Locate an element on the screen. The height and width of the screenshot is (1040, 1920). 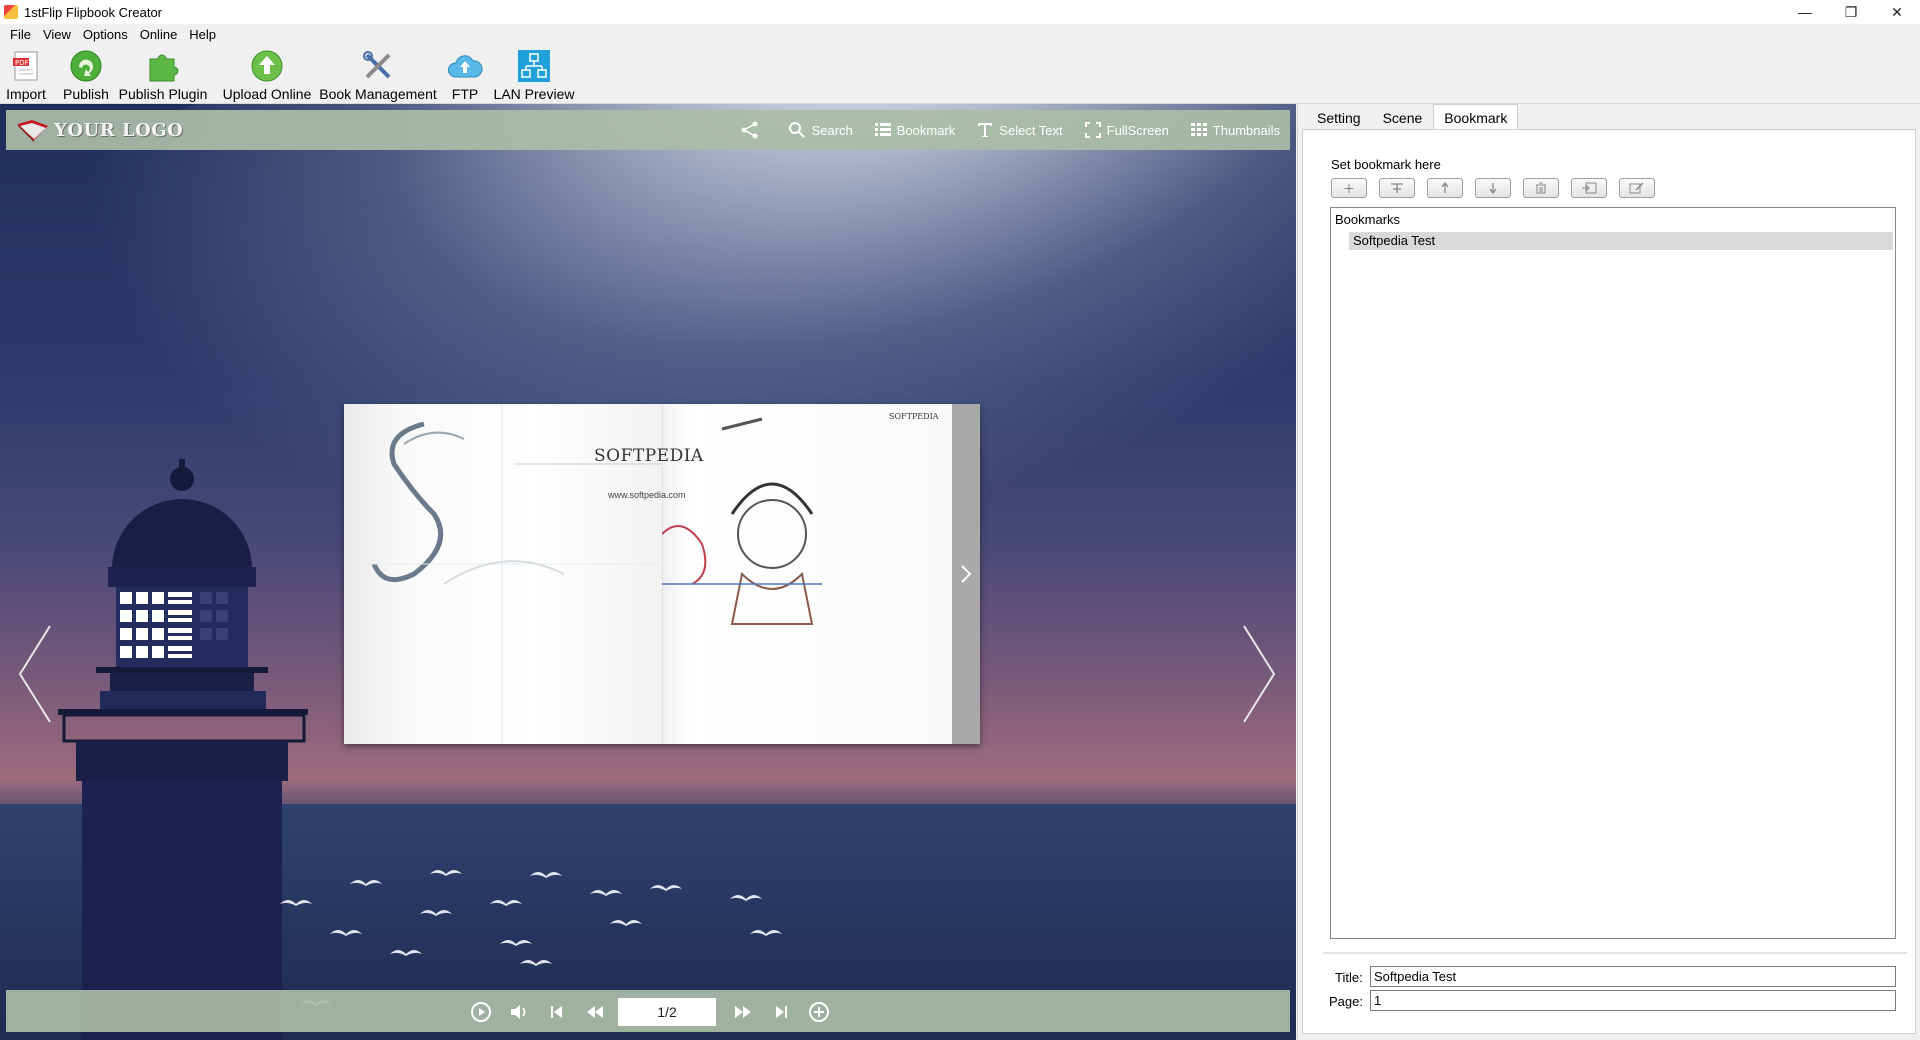
last-page-icon is located at coordinates (781, 1012).